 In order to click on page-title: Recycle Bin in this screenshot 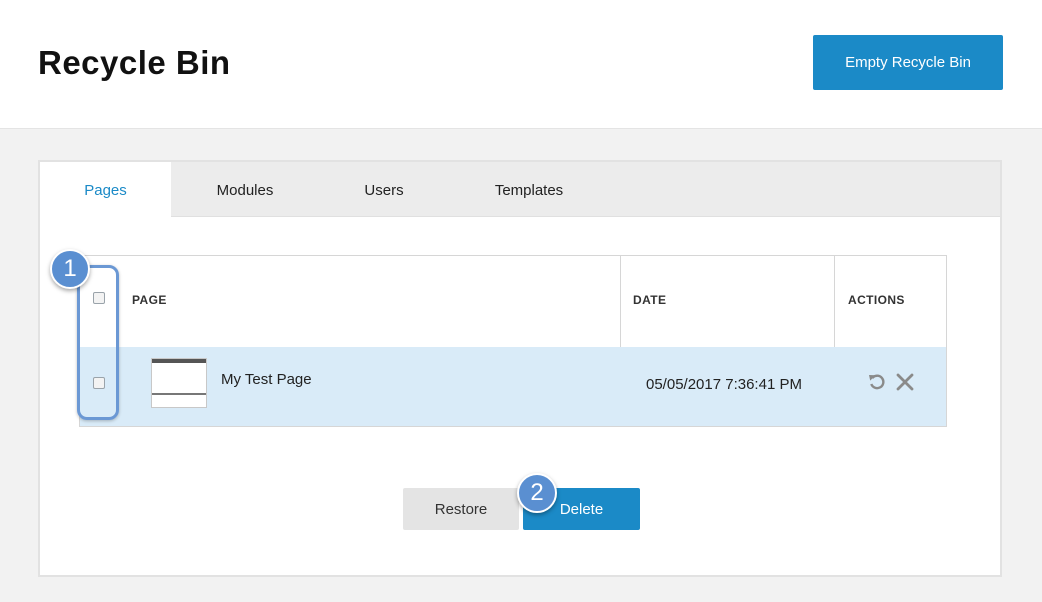, I will do `click(134, 62)`.